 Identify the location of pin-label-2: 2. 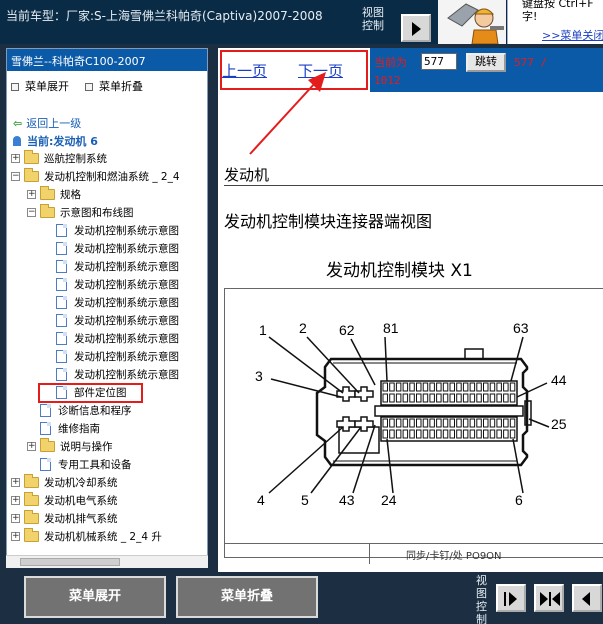
(303, 328).